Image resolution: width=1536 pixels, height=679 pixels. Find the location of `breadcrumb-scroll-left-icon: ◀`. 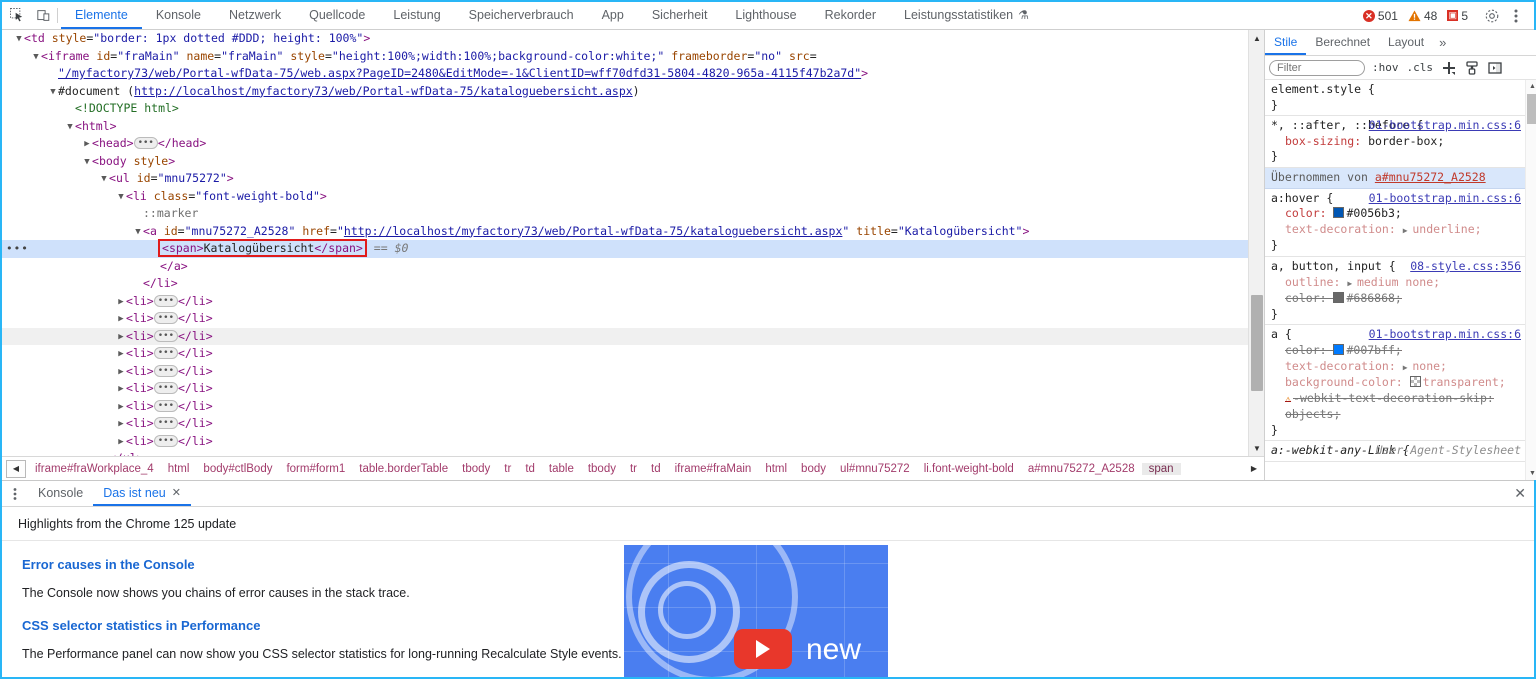

breadcrumb-scroll-left-icon: ◀ is located at coordinates (16, 468).